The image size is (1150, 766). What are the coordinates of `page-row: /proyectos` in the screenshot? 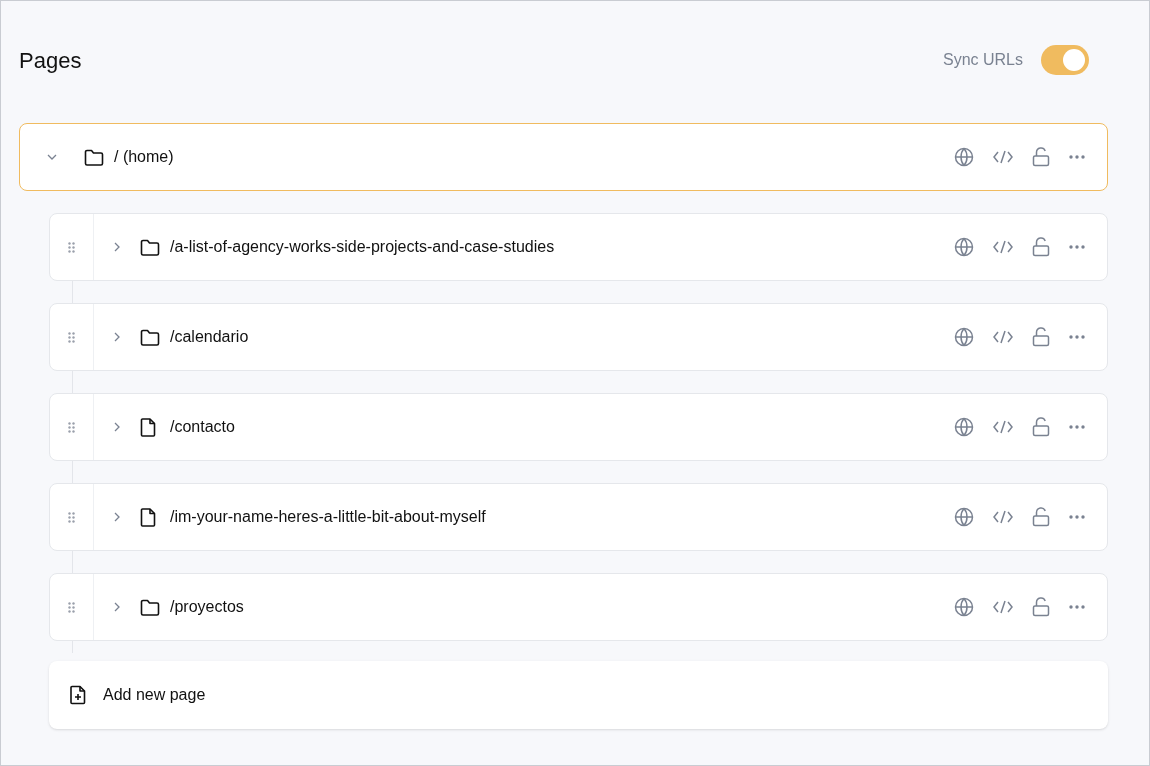 It's located at (578, 607).